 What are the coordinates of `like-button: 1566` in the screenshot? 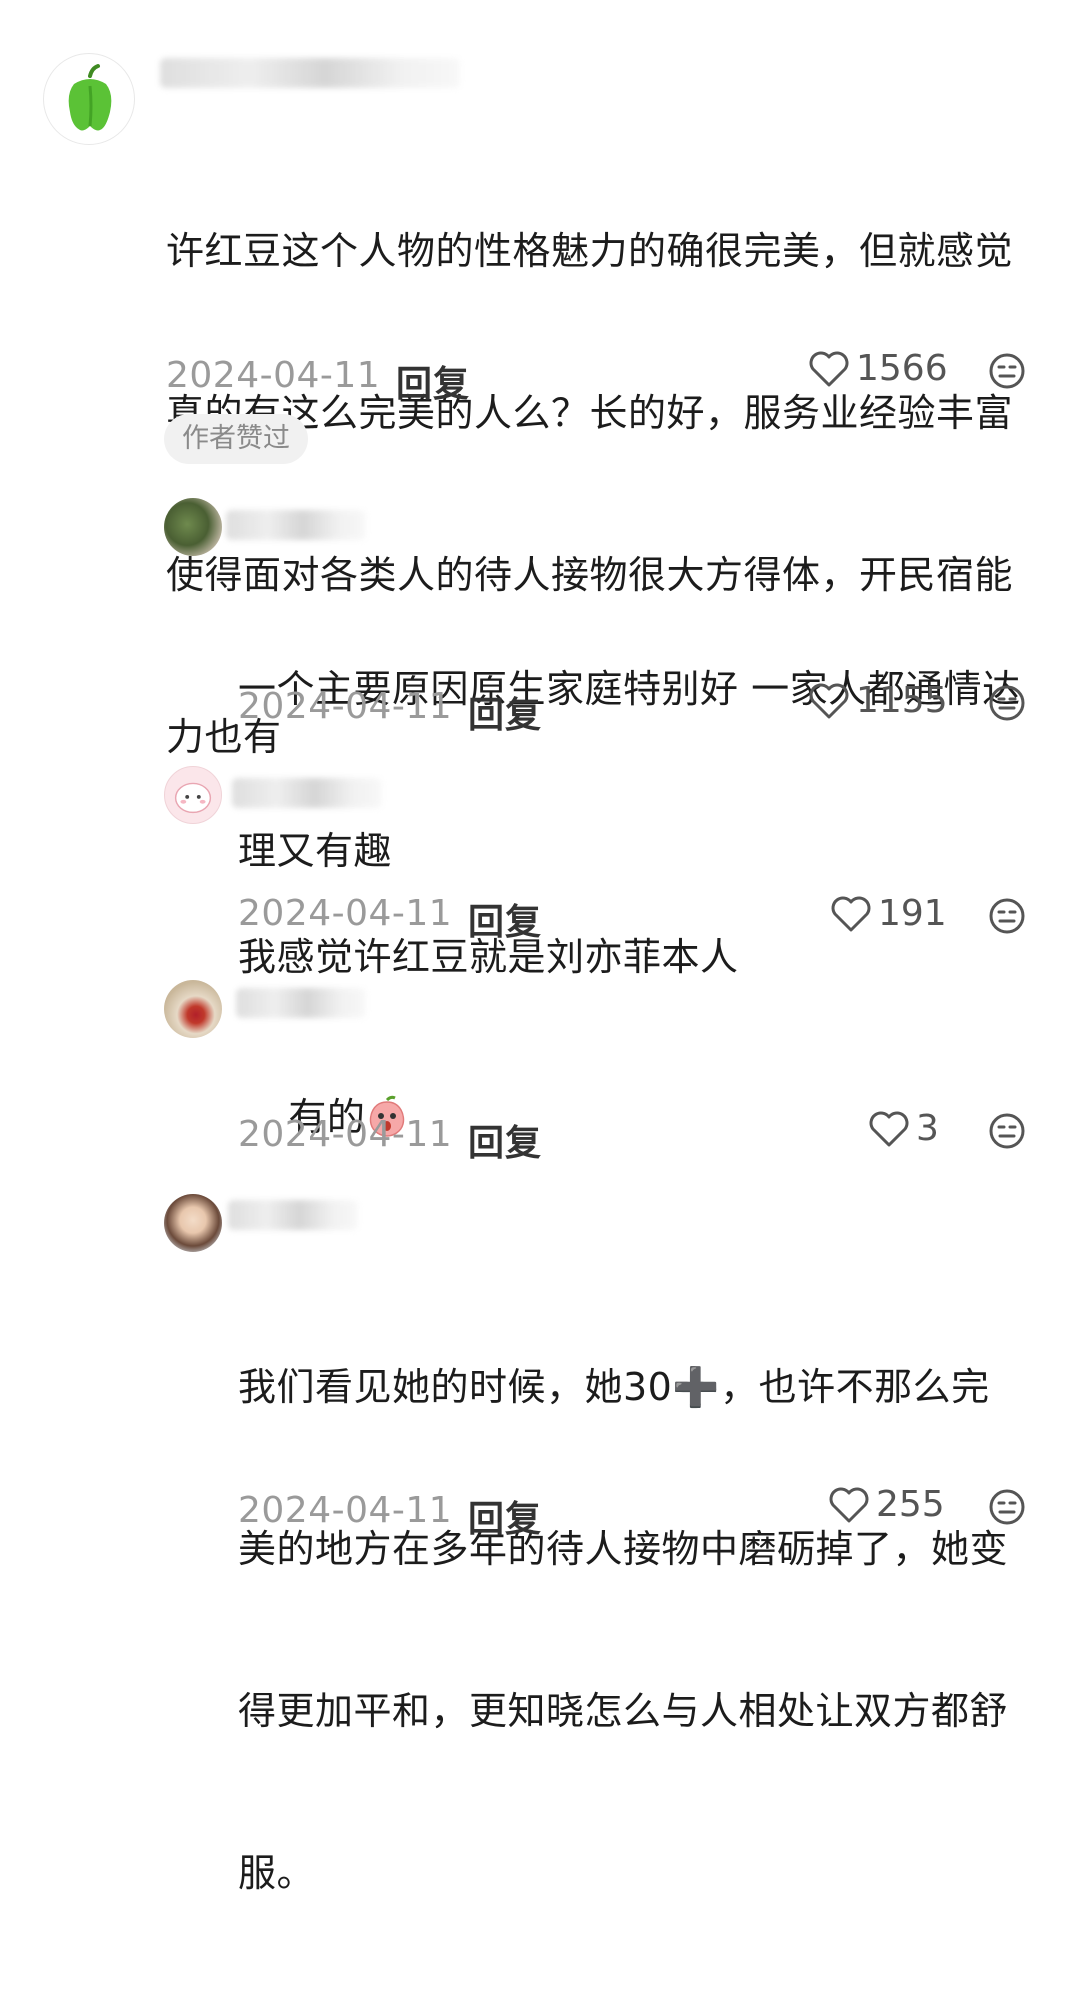 It's located at (878, 368).